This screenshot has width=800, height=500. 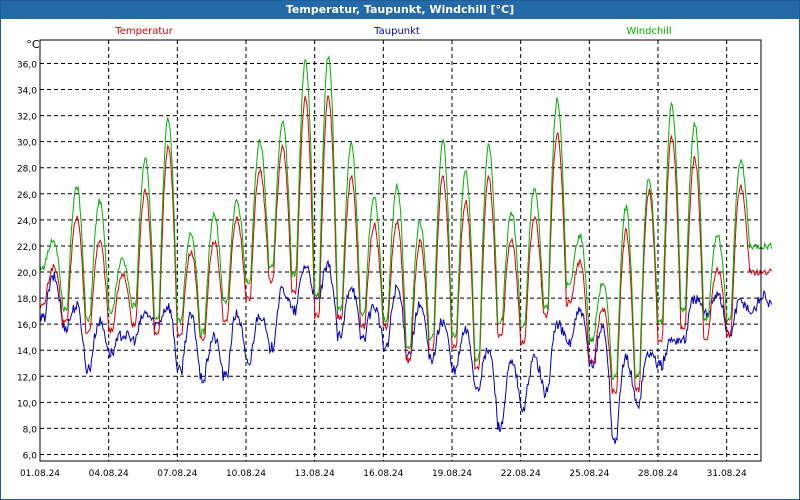 I want to click on y-tick-label: 32,0, so click(x=27, y=118).